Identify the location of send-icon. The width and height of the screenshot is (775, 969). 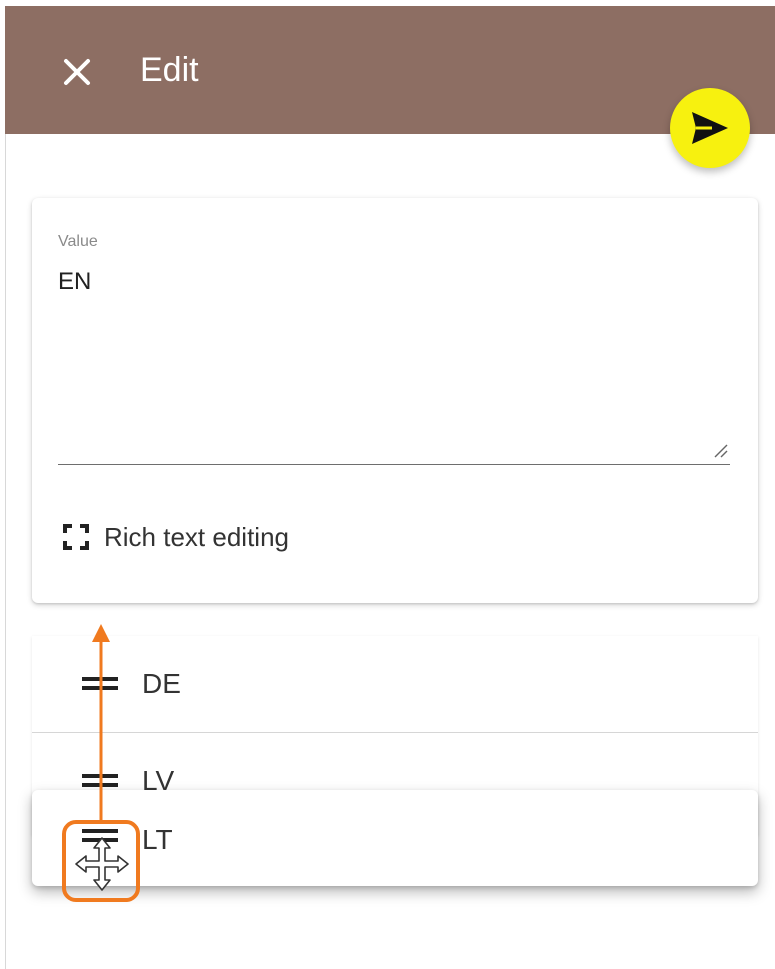
(710, 128).